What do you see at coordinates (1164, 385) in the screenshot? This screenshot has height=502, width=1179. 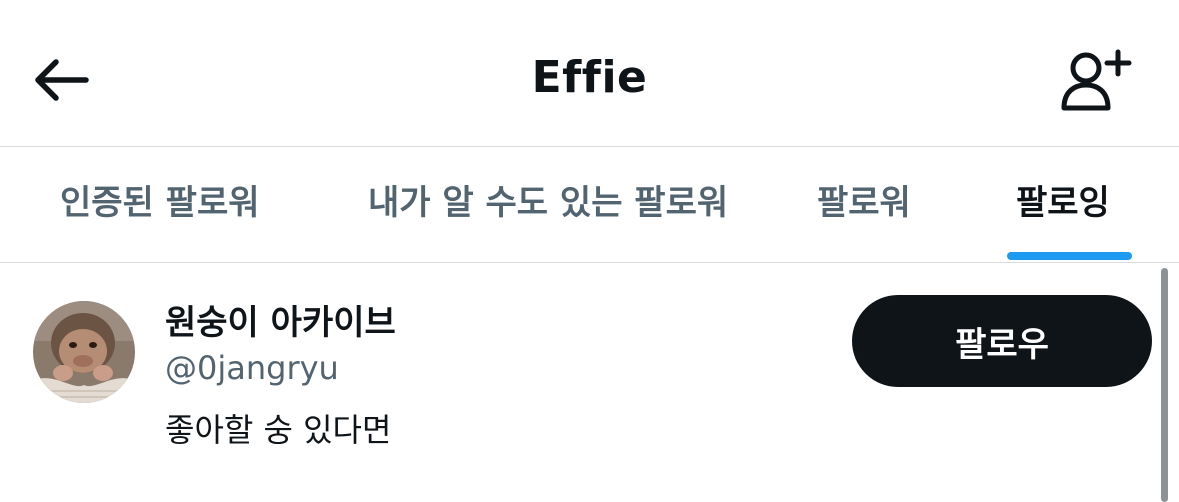 I see `scrollbar` at bounding box center [1164, 385].